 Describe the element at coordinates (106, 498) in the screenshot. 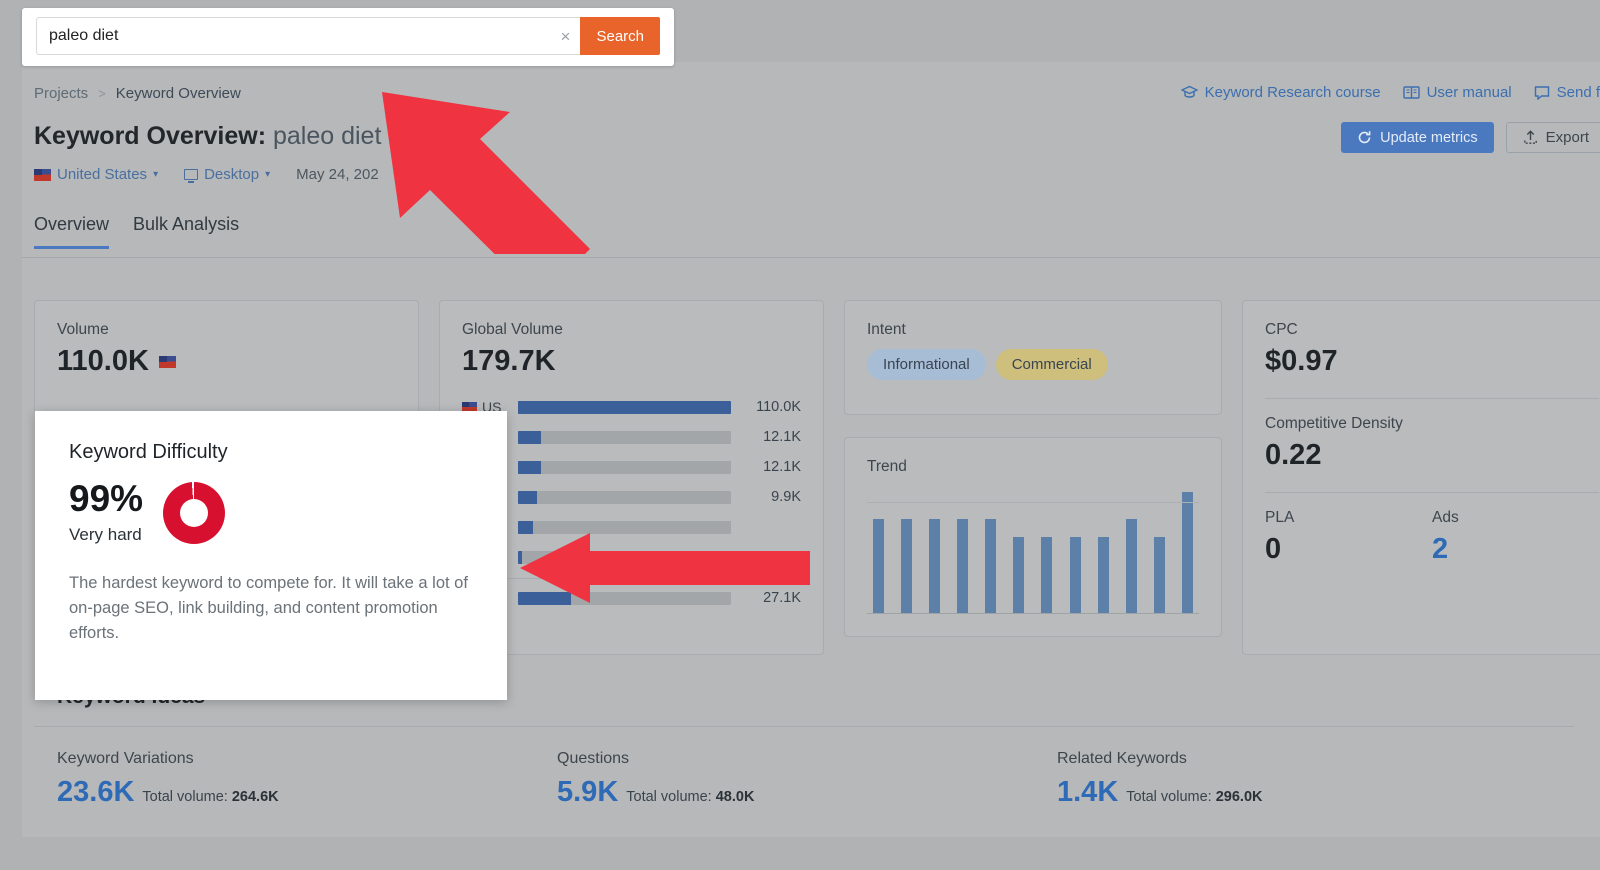

I see `tooltip-score: 99%` at that location.